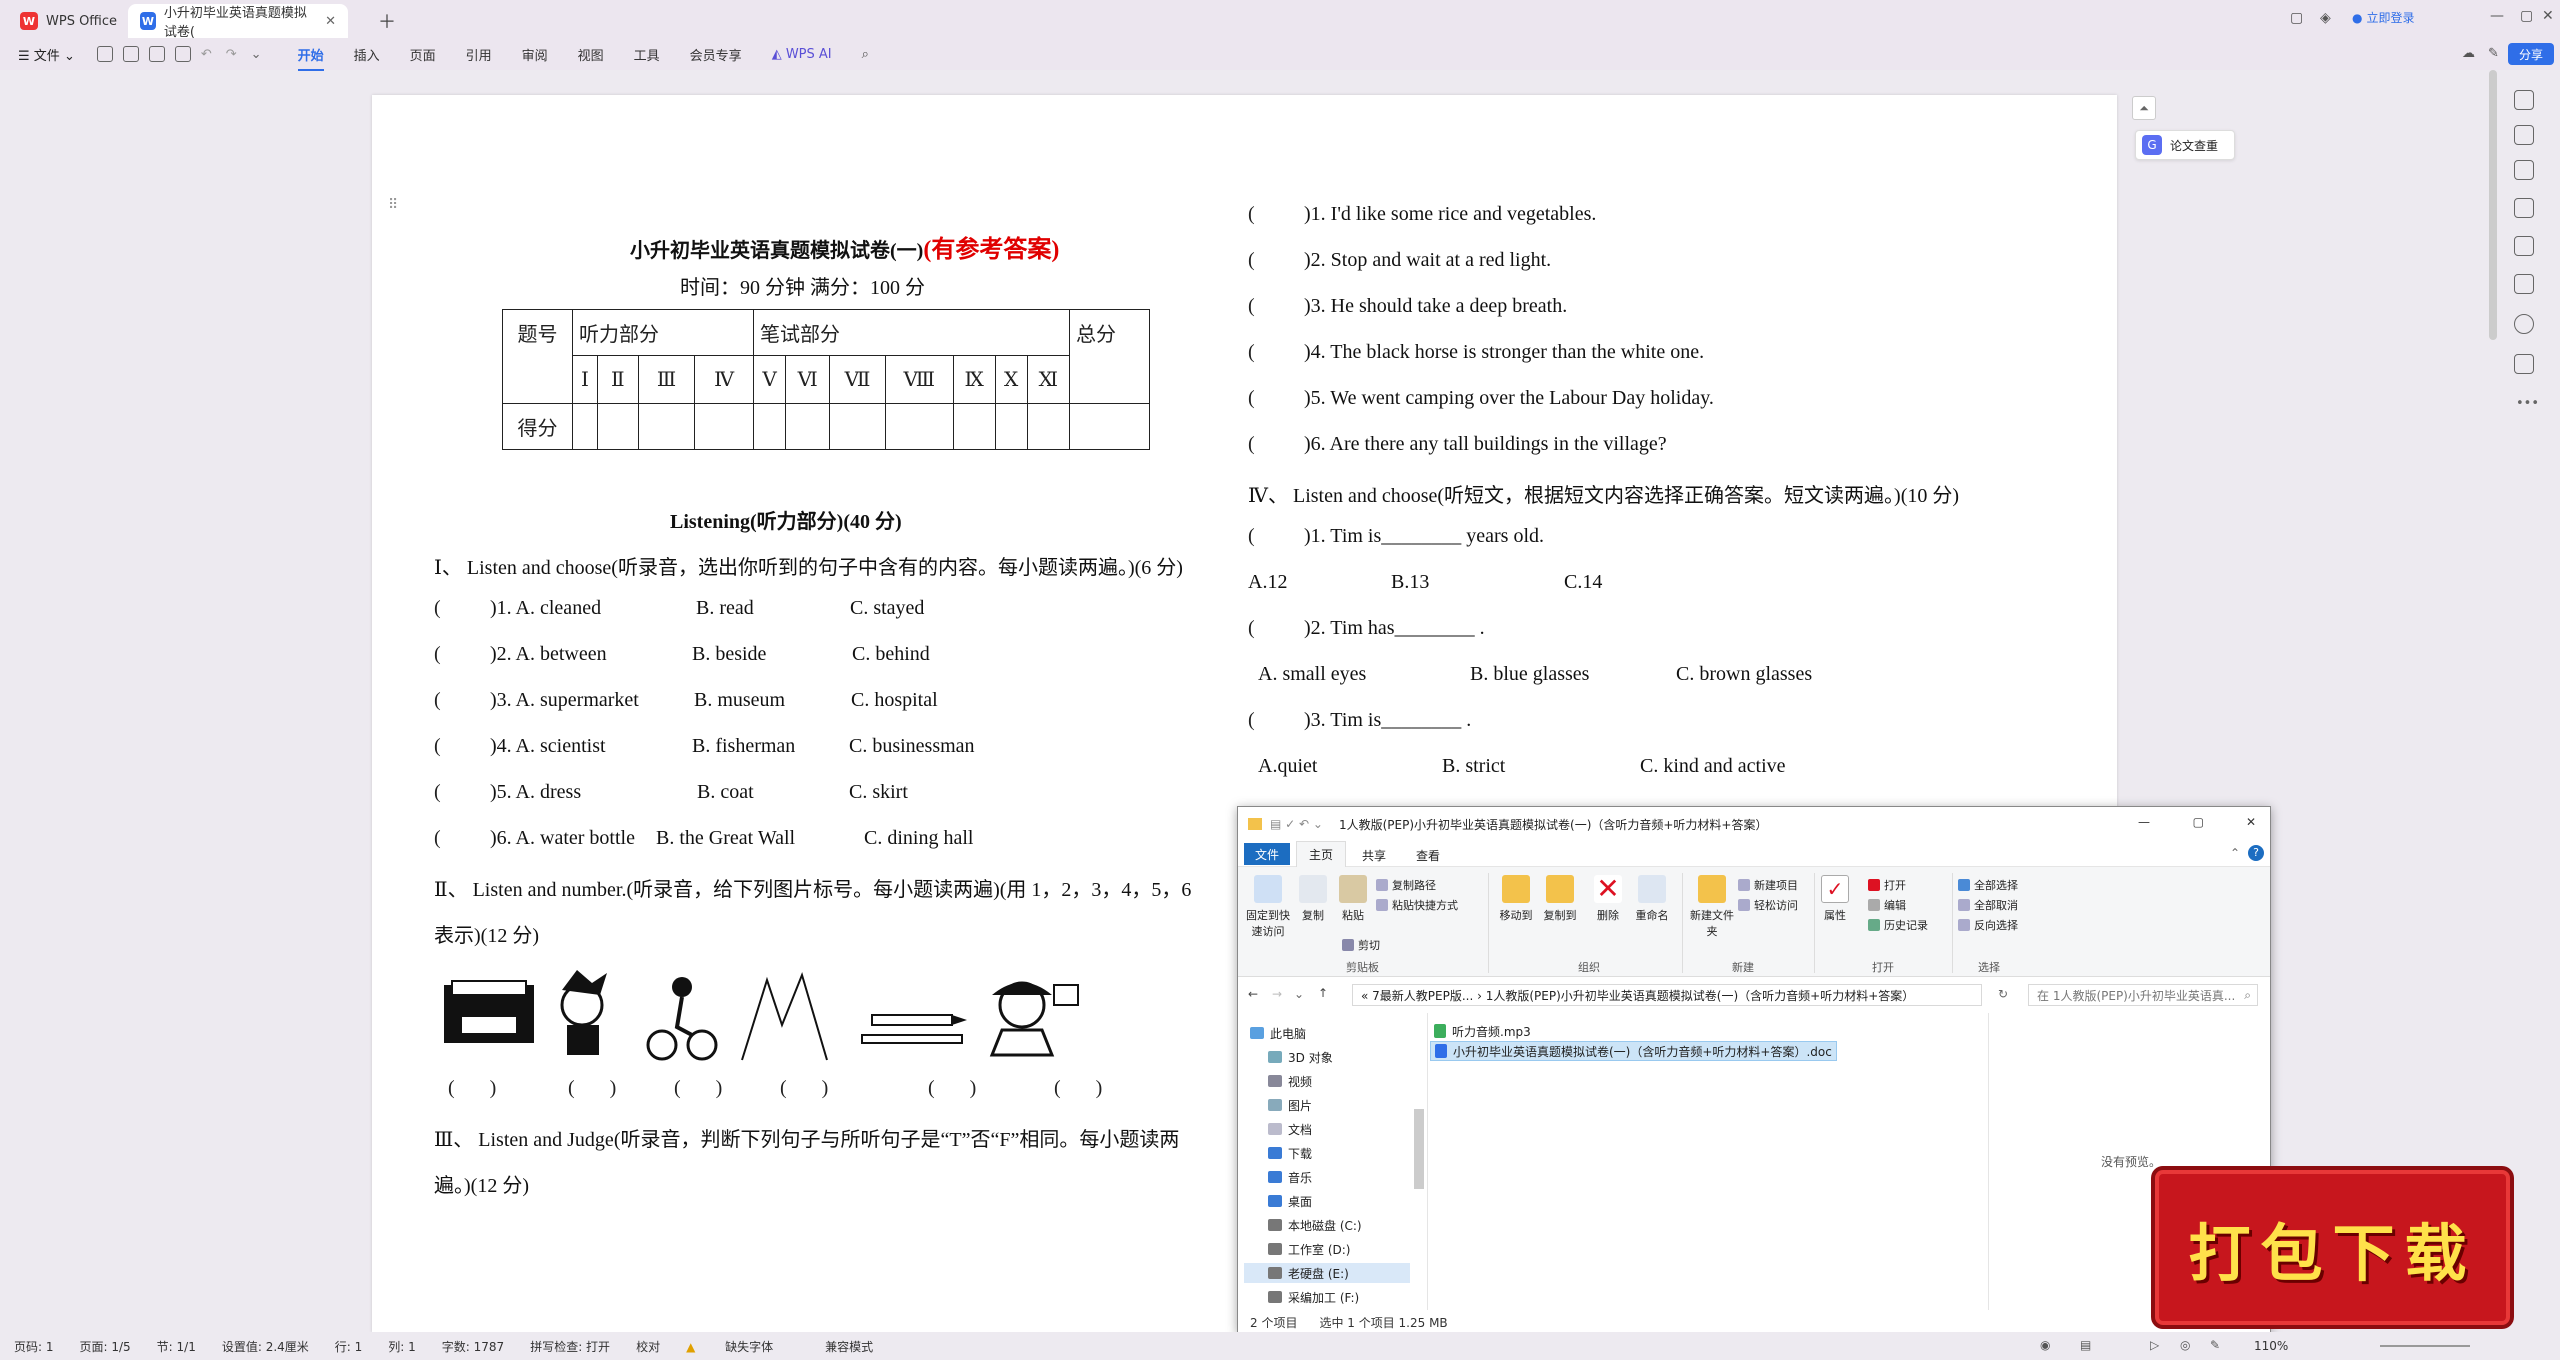  Describe the element at coordinates (1277, 994) in the screenshot. I see `forward-icon: →` at that location.